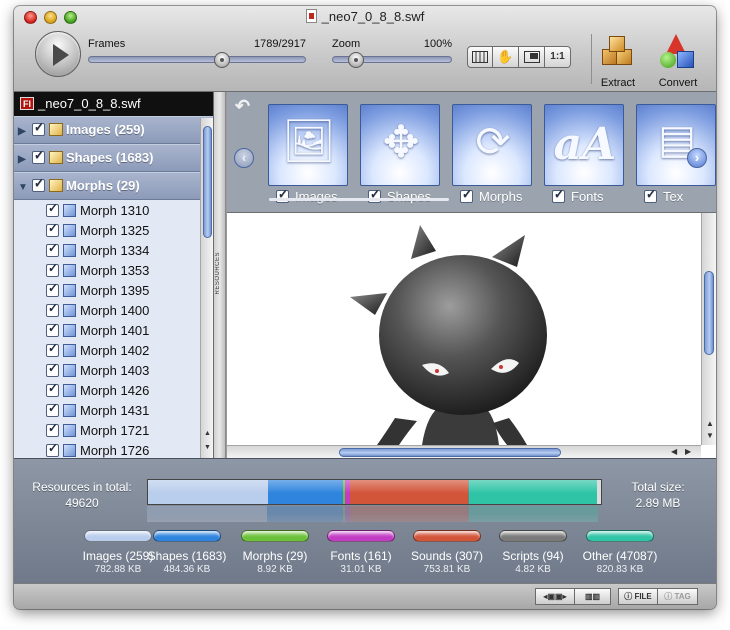 The width and height of the screenshot is (730, 630). What do you see at coordinates (275, 569) in the screenshot?
I see `legend-size: 8.92 KB` at bounding box center [275, 569].